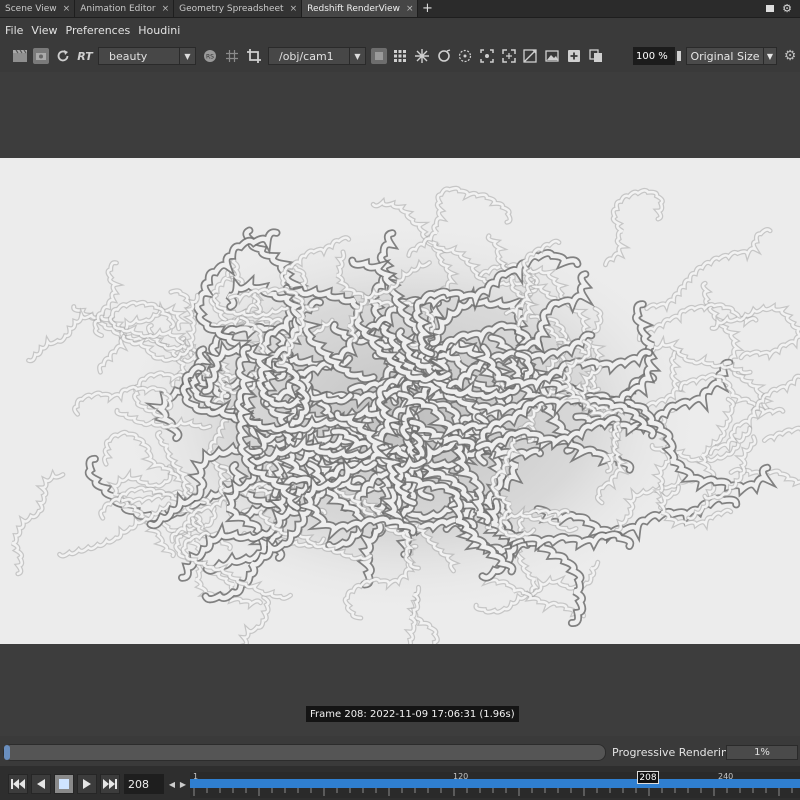 This screenshot has height=800, width=800. Describe the element at coordinates (465, 56) in the screenshot. I see `focus-target-icon` at that location.